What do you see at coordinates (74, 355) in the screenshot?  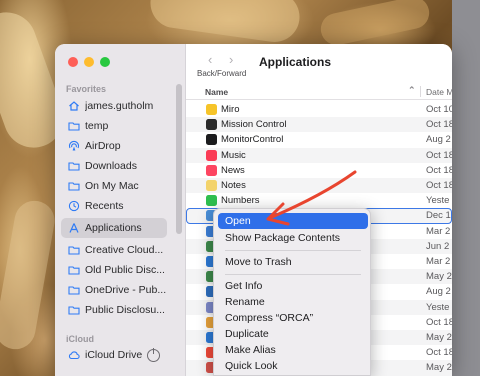 I see `cloud-icon` at bounding box center [74, 355].